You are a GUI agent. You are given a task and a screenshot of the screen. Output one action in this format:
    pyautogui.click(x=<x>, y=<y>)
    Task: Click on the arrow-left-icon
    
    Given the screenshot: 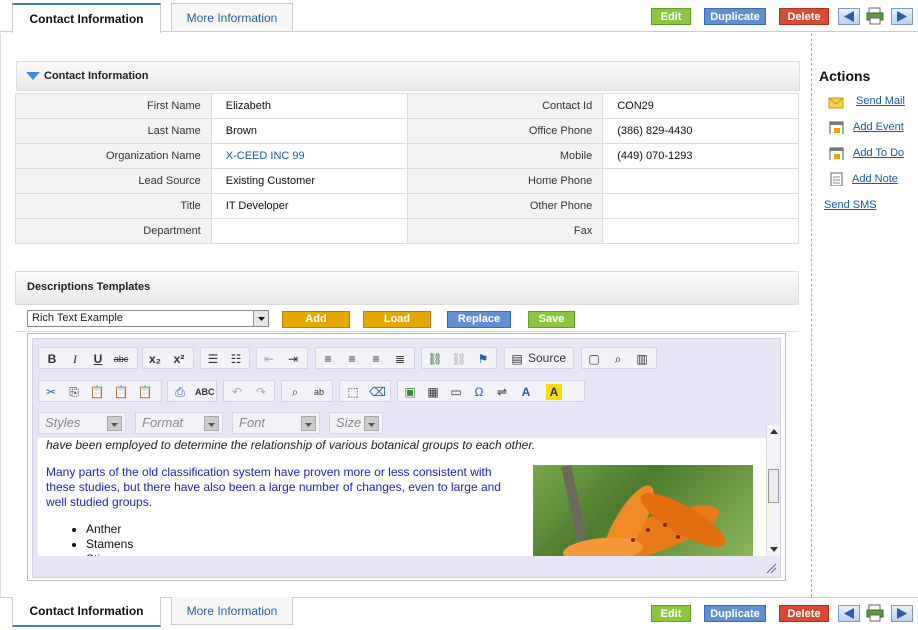 What is the action you would take?
    pyautogui.click(x=849, y=16)
    